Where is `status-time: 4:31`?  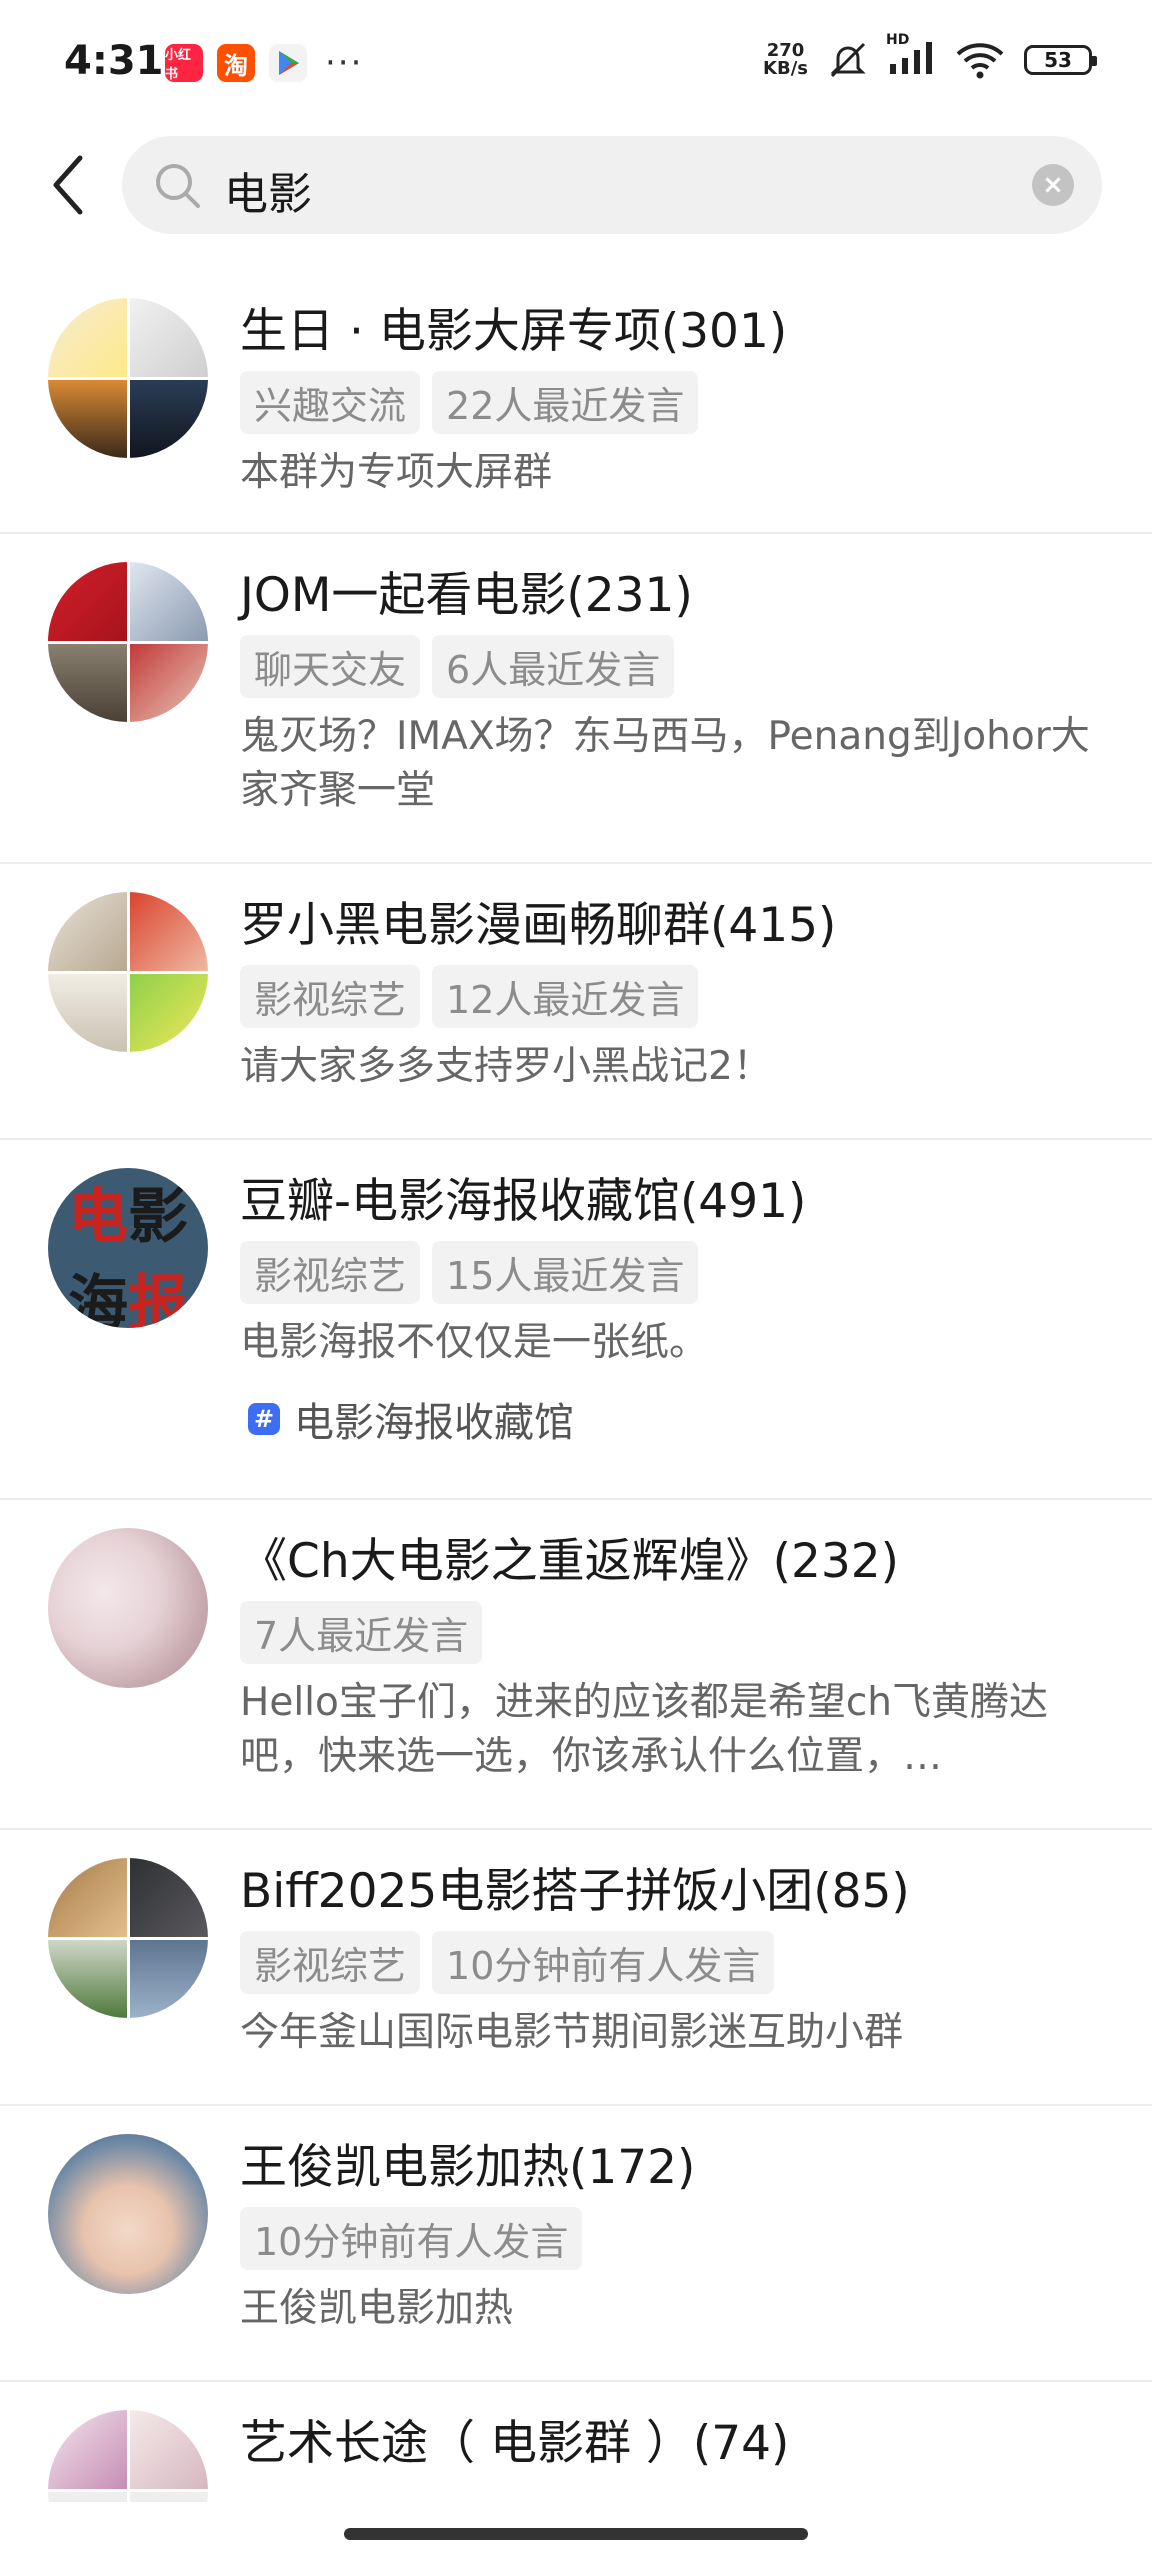
status-time: 4:31 is located at coordinates (114, 61).